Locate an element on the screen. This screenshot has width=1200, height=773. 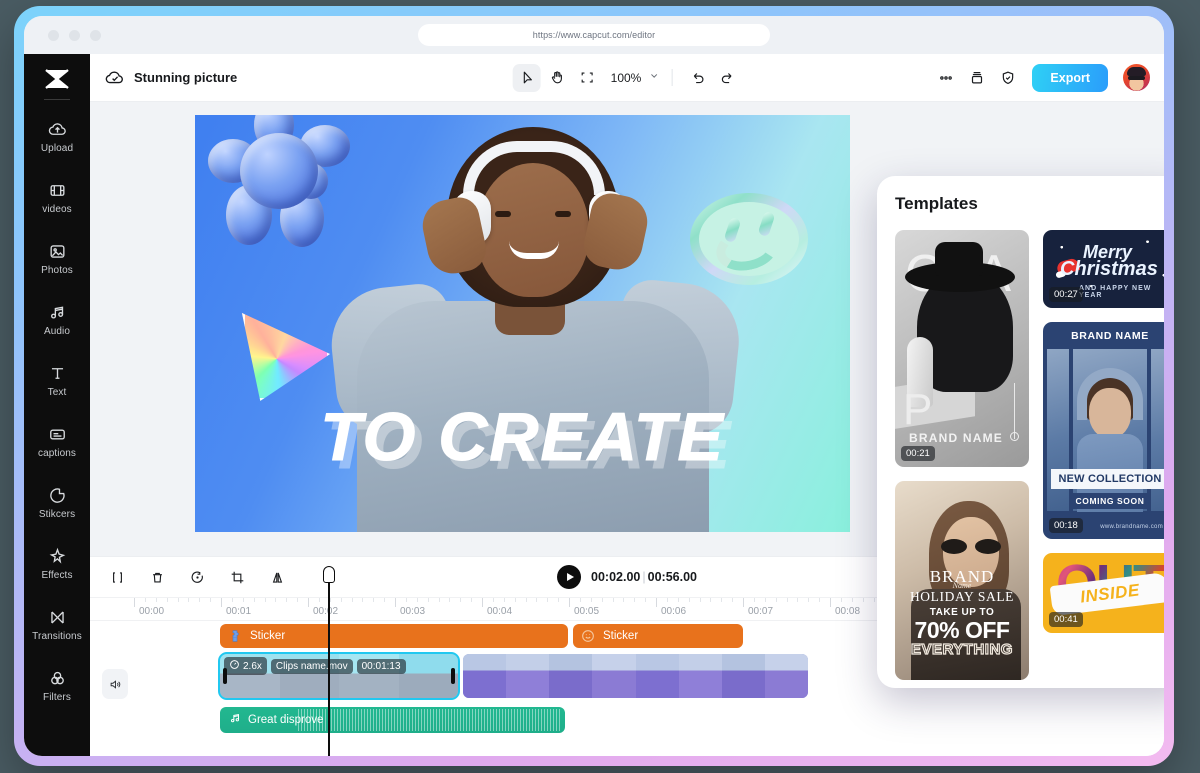
blue-3d-blob-sticker is located at coordinates (280, 184).